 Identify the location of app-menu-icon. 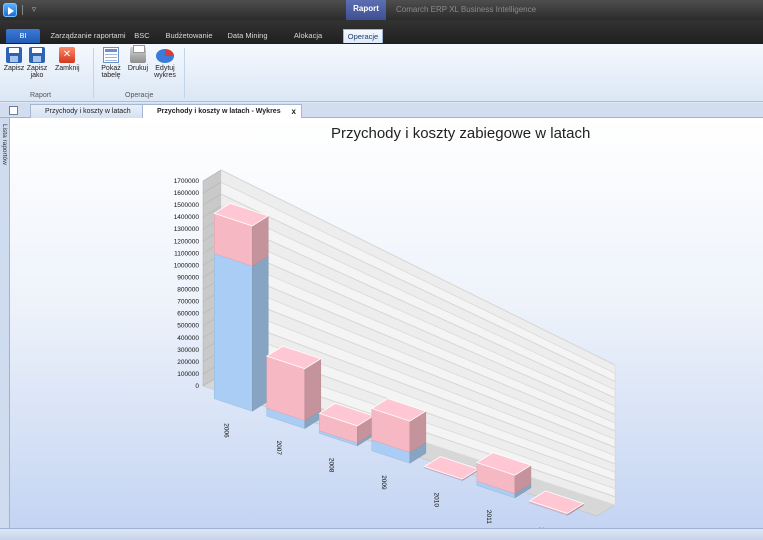
(10, 10).